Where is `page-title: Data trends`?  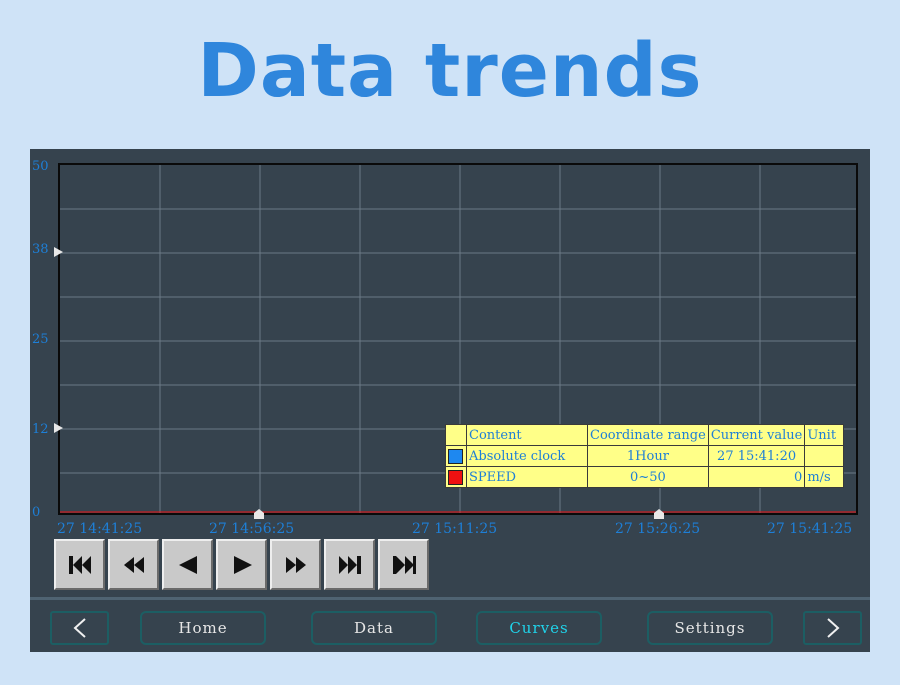 page-title: Data trends is located at coordinates (450, 71).